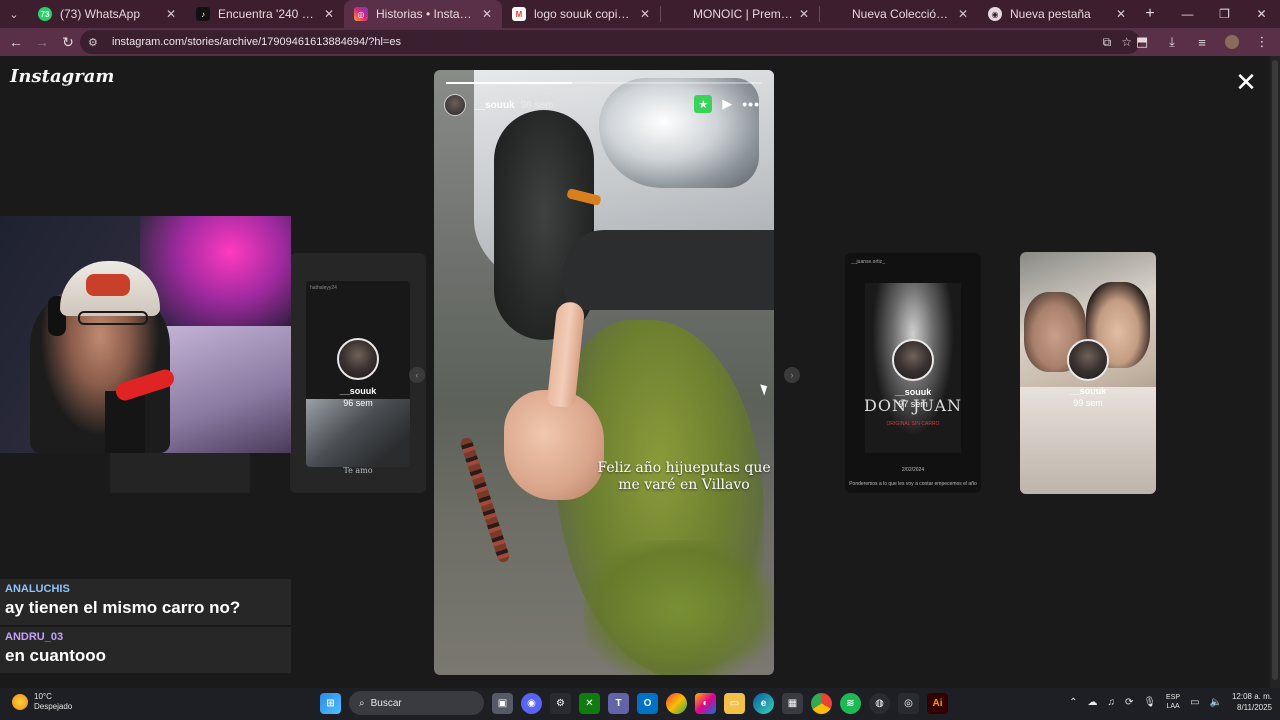 The image size is (1280, 720). What do you see at coordinates (1173, 697) in the screenshot?
I see `language-top: ESP` at bounding box center [1173, 697].